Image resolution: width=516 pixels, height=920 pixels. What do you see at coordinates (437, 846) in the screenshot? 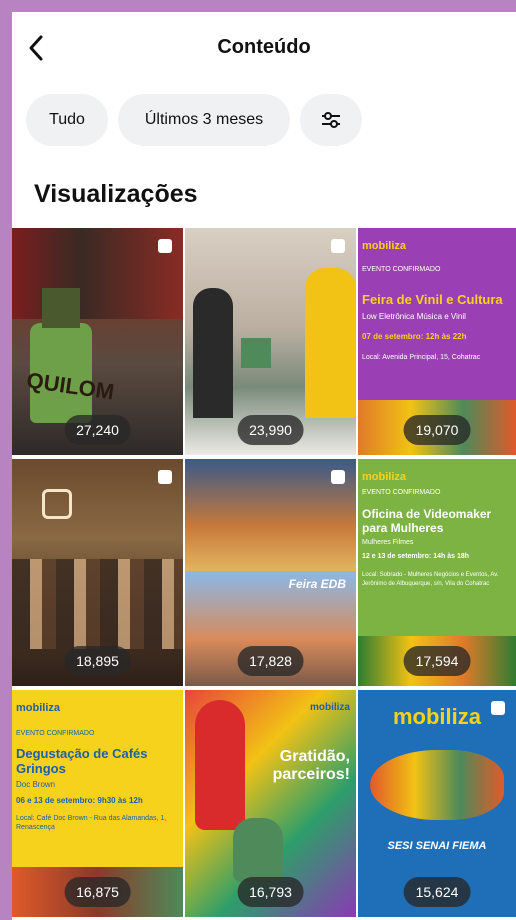
I see `poster-sponsors: SESI SENAI FIEMA` at bounding box center [437, 846].